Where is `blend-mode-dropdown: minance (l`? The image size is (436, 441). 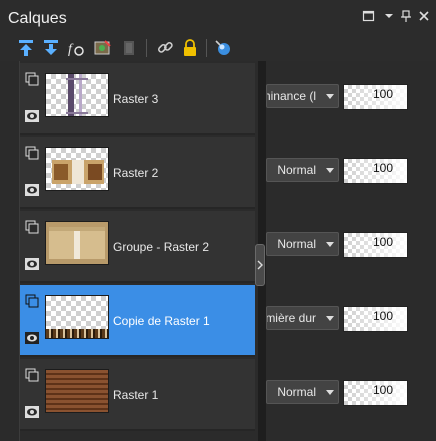 blend-mode-dropdown: minance (l is located at coordinates (302, 96).